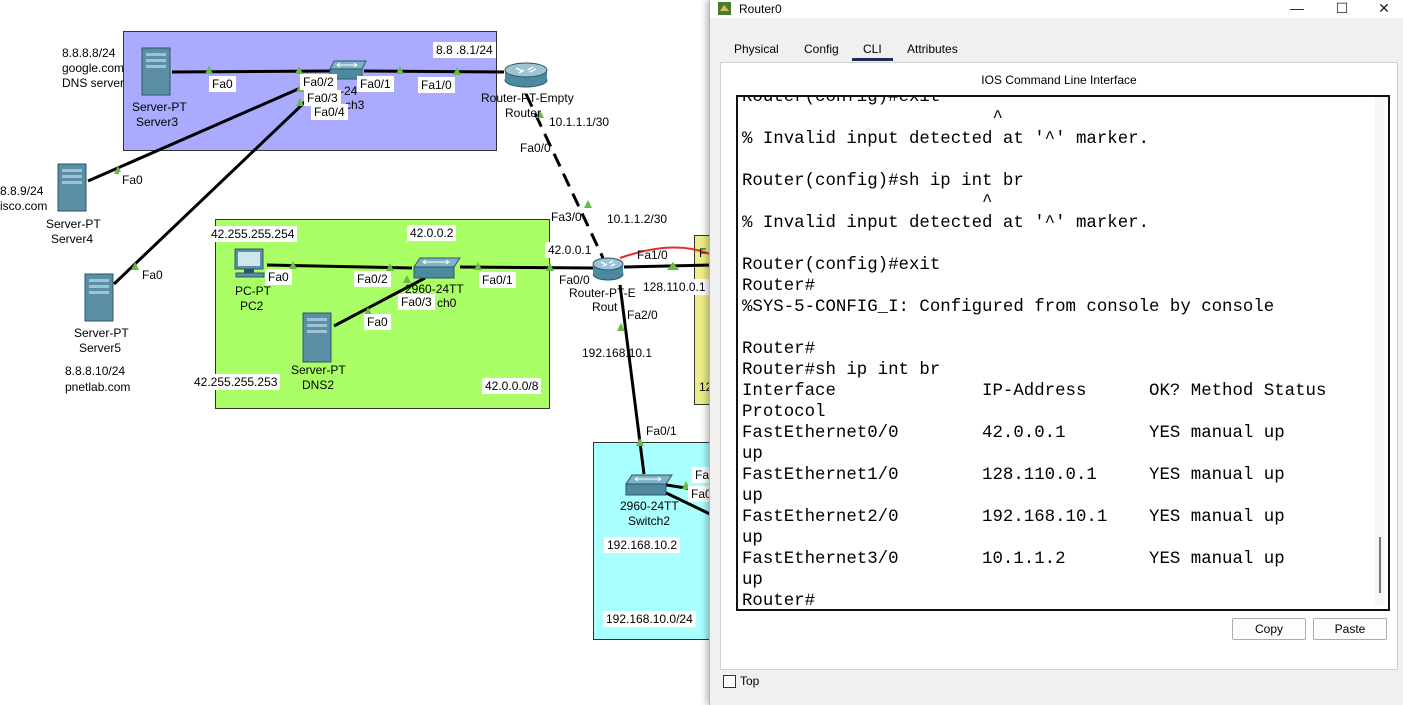  I want to click on close-button: ✕, so click(1382, 9).